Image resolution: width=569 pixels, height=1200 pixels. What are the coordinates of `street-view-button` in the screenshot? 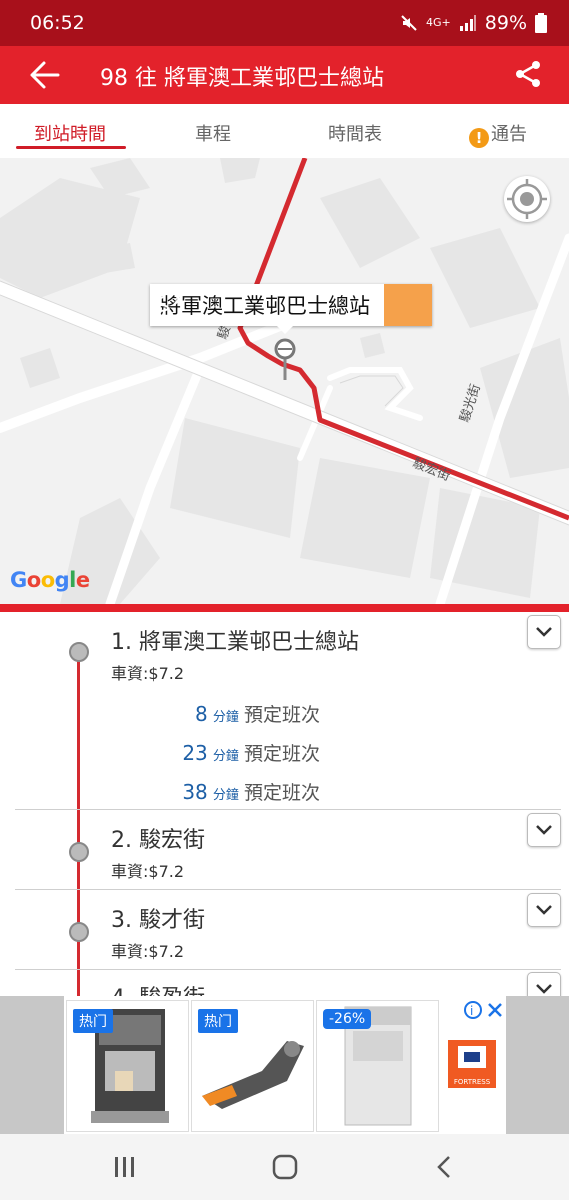 It's located at (291, 305).